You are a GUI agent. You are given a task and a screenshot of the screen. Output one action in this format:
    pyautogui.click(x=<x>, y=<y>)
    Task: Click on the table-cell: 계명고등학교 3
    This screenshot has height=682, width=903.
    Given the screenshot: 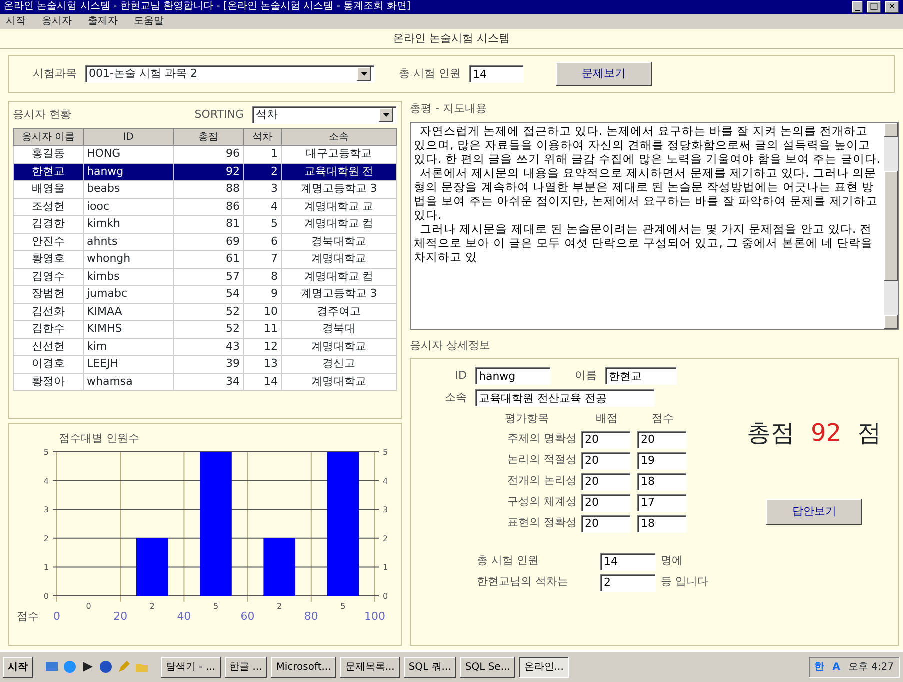 What is the action you would take?
    pyautogui.click(x=339, y=294)
    